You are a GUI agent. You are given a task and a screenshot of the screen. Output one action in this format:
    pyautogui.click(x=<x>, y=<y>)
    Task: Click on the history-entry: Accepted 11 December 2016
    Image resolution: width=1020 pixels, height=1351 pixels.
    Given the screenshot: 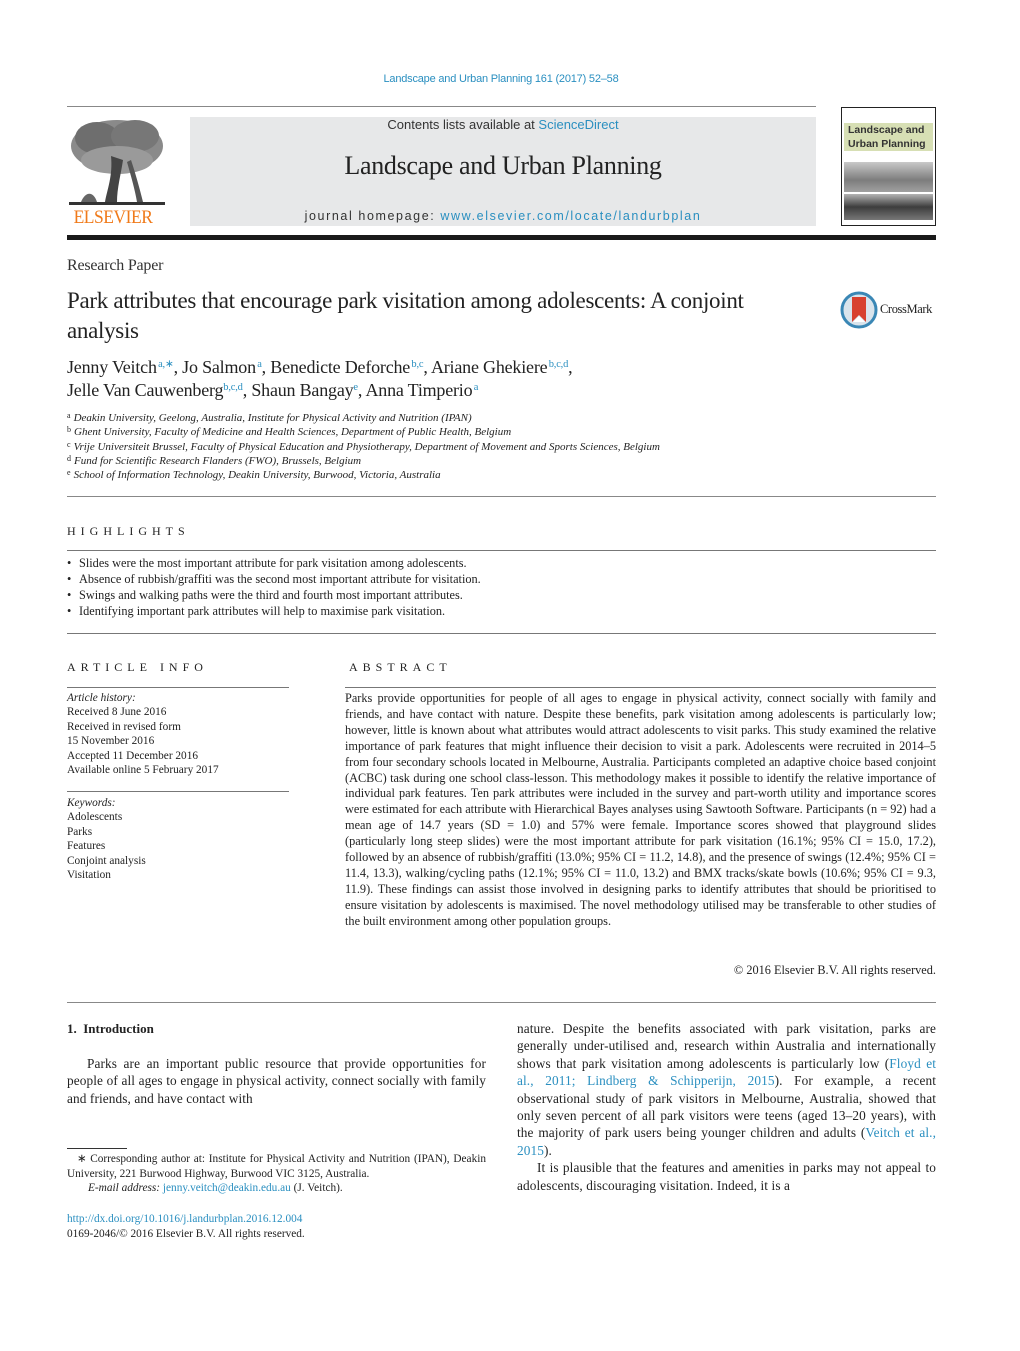 What is the action you would take?
    pyautogui.click(x=133, y=755)
    